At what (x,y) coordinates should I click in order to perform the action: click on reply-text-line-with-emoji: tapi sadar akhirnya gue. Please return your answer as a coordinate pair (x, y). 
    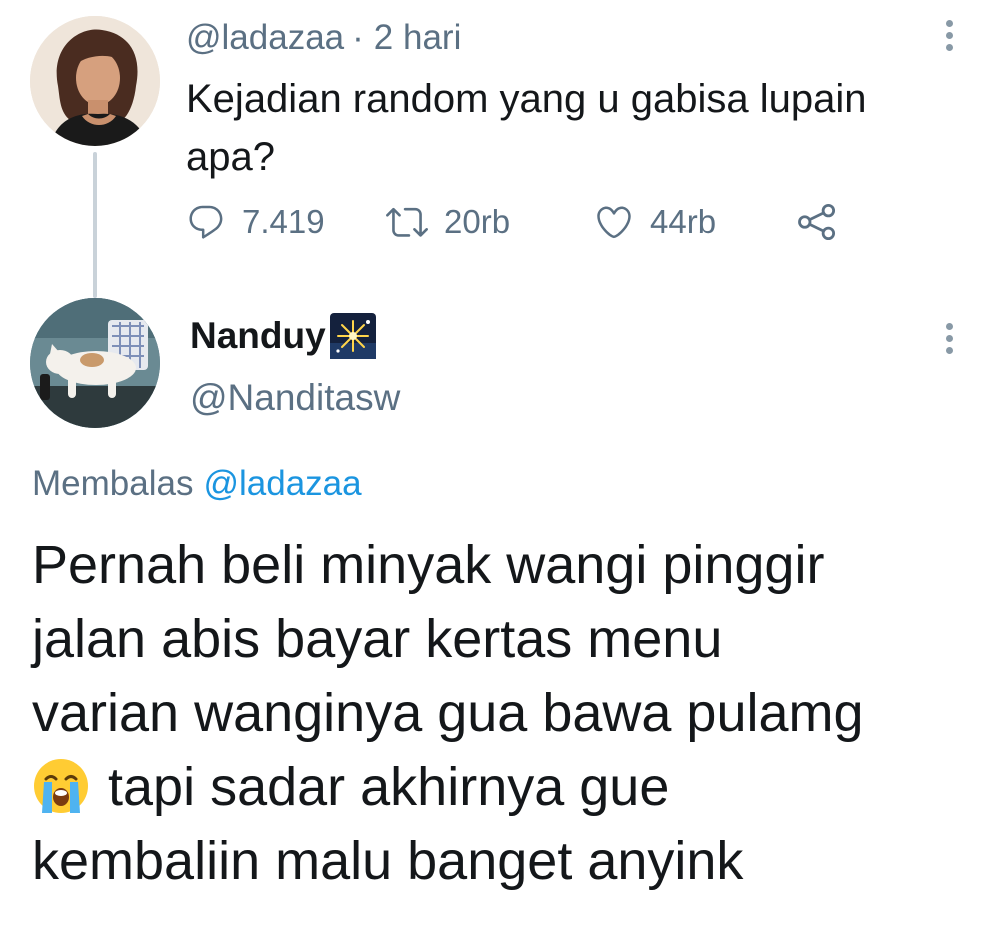
    Looking at the image, I should click on (507, 787).